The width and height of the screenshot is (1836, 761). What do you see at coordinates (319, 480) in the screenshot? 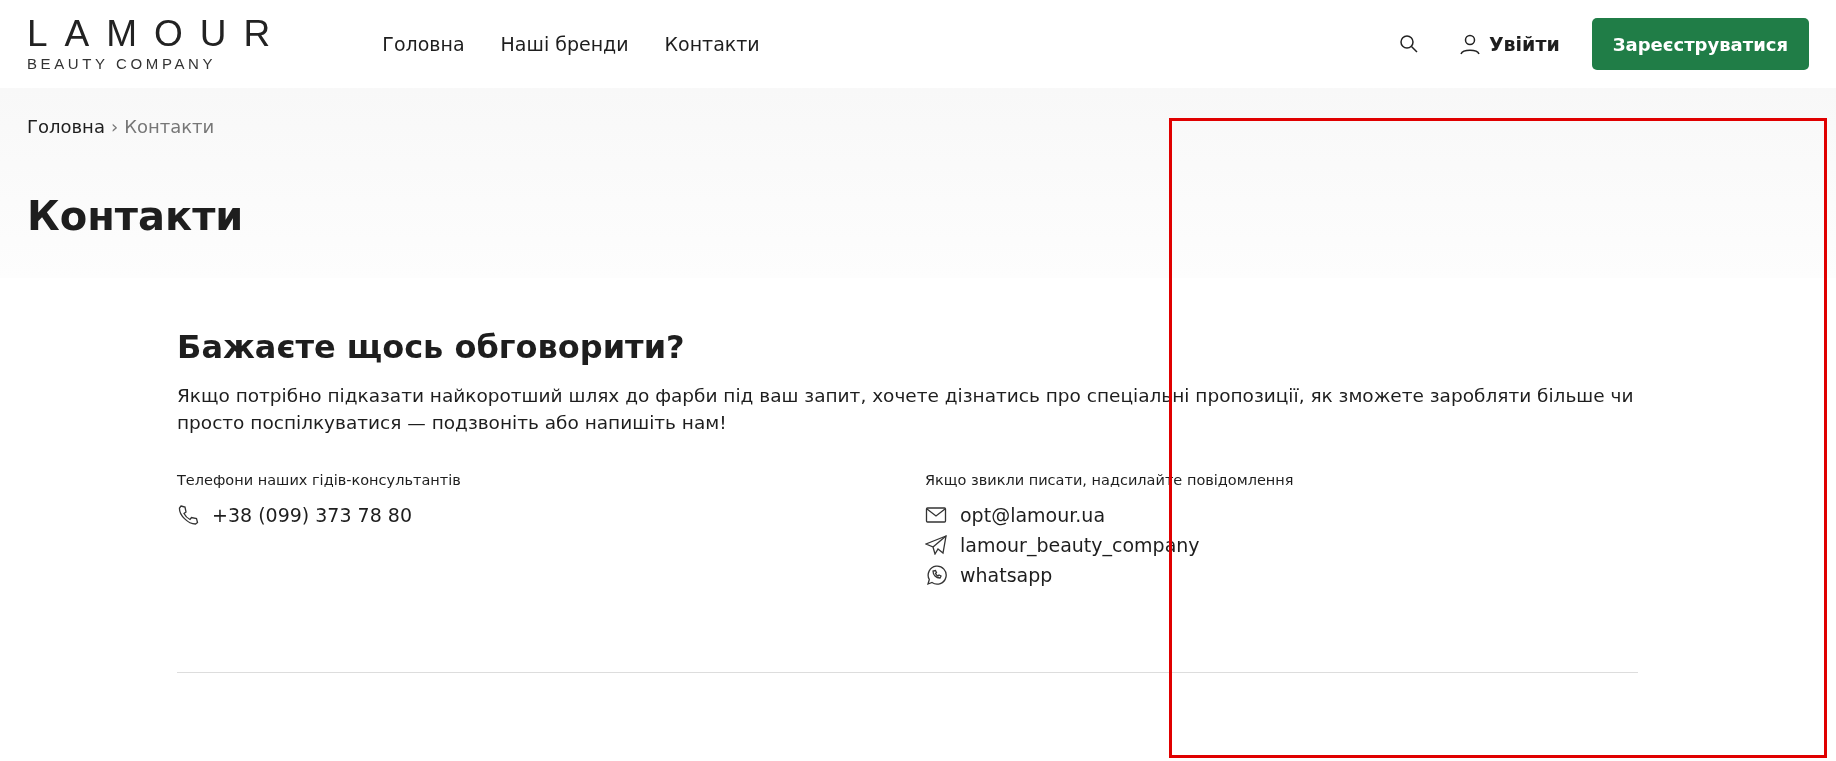
I see `column-label: Телефони наших гідів-консультантів` at bounding box center [319, 480].